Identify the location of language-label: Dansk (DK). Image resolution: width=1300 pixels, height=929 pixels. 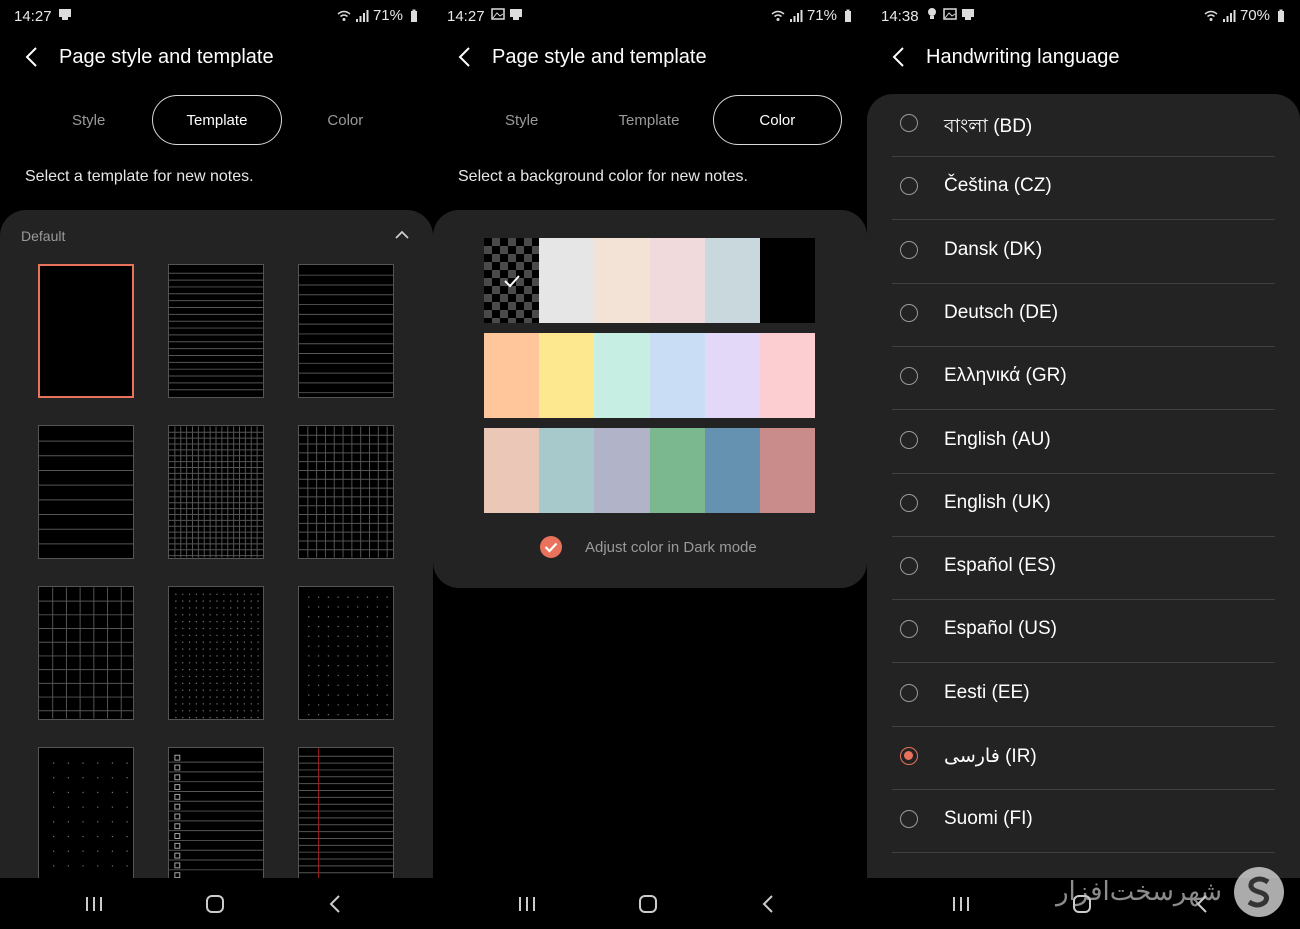
(993, 249).